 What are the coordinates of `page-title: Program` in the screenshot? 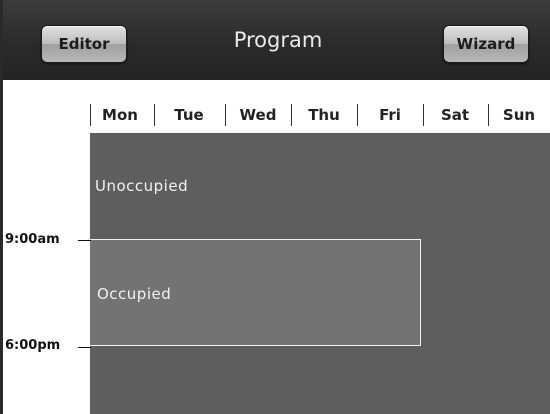 It's located at (278, 40).